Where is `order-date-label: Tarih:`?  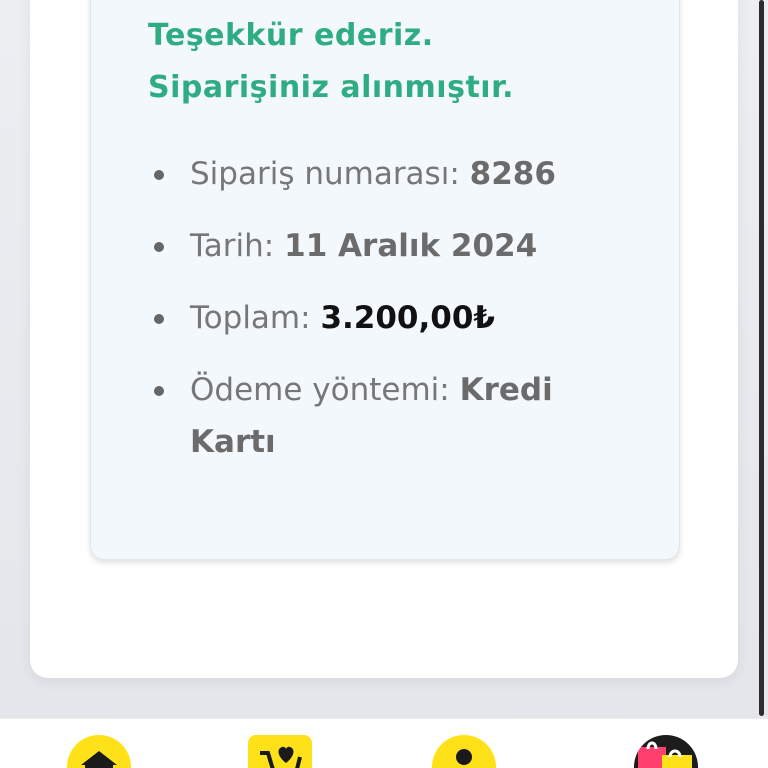 order-date-label: Tarih: is located at coordinates (232, 246).